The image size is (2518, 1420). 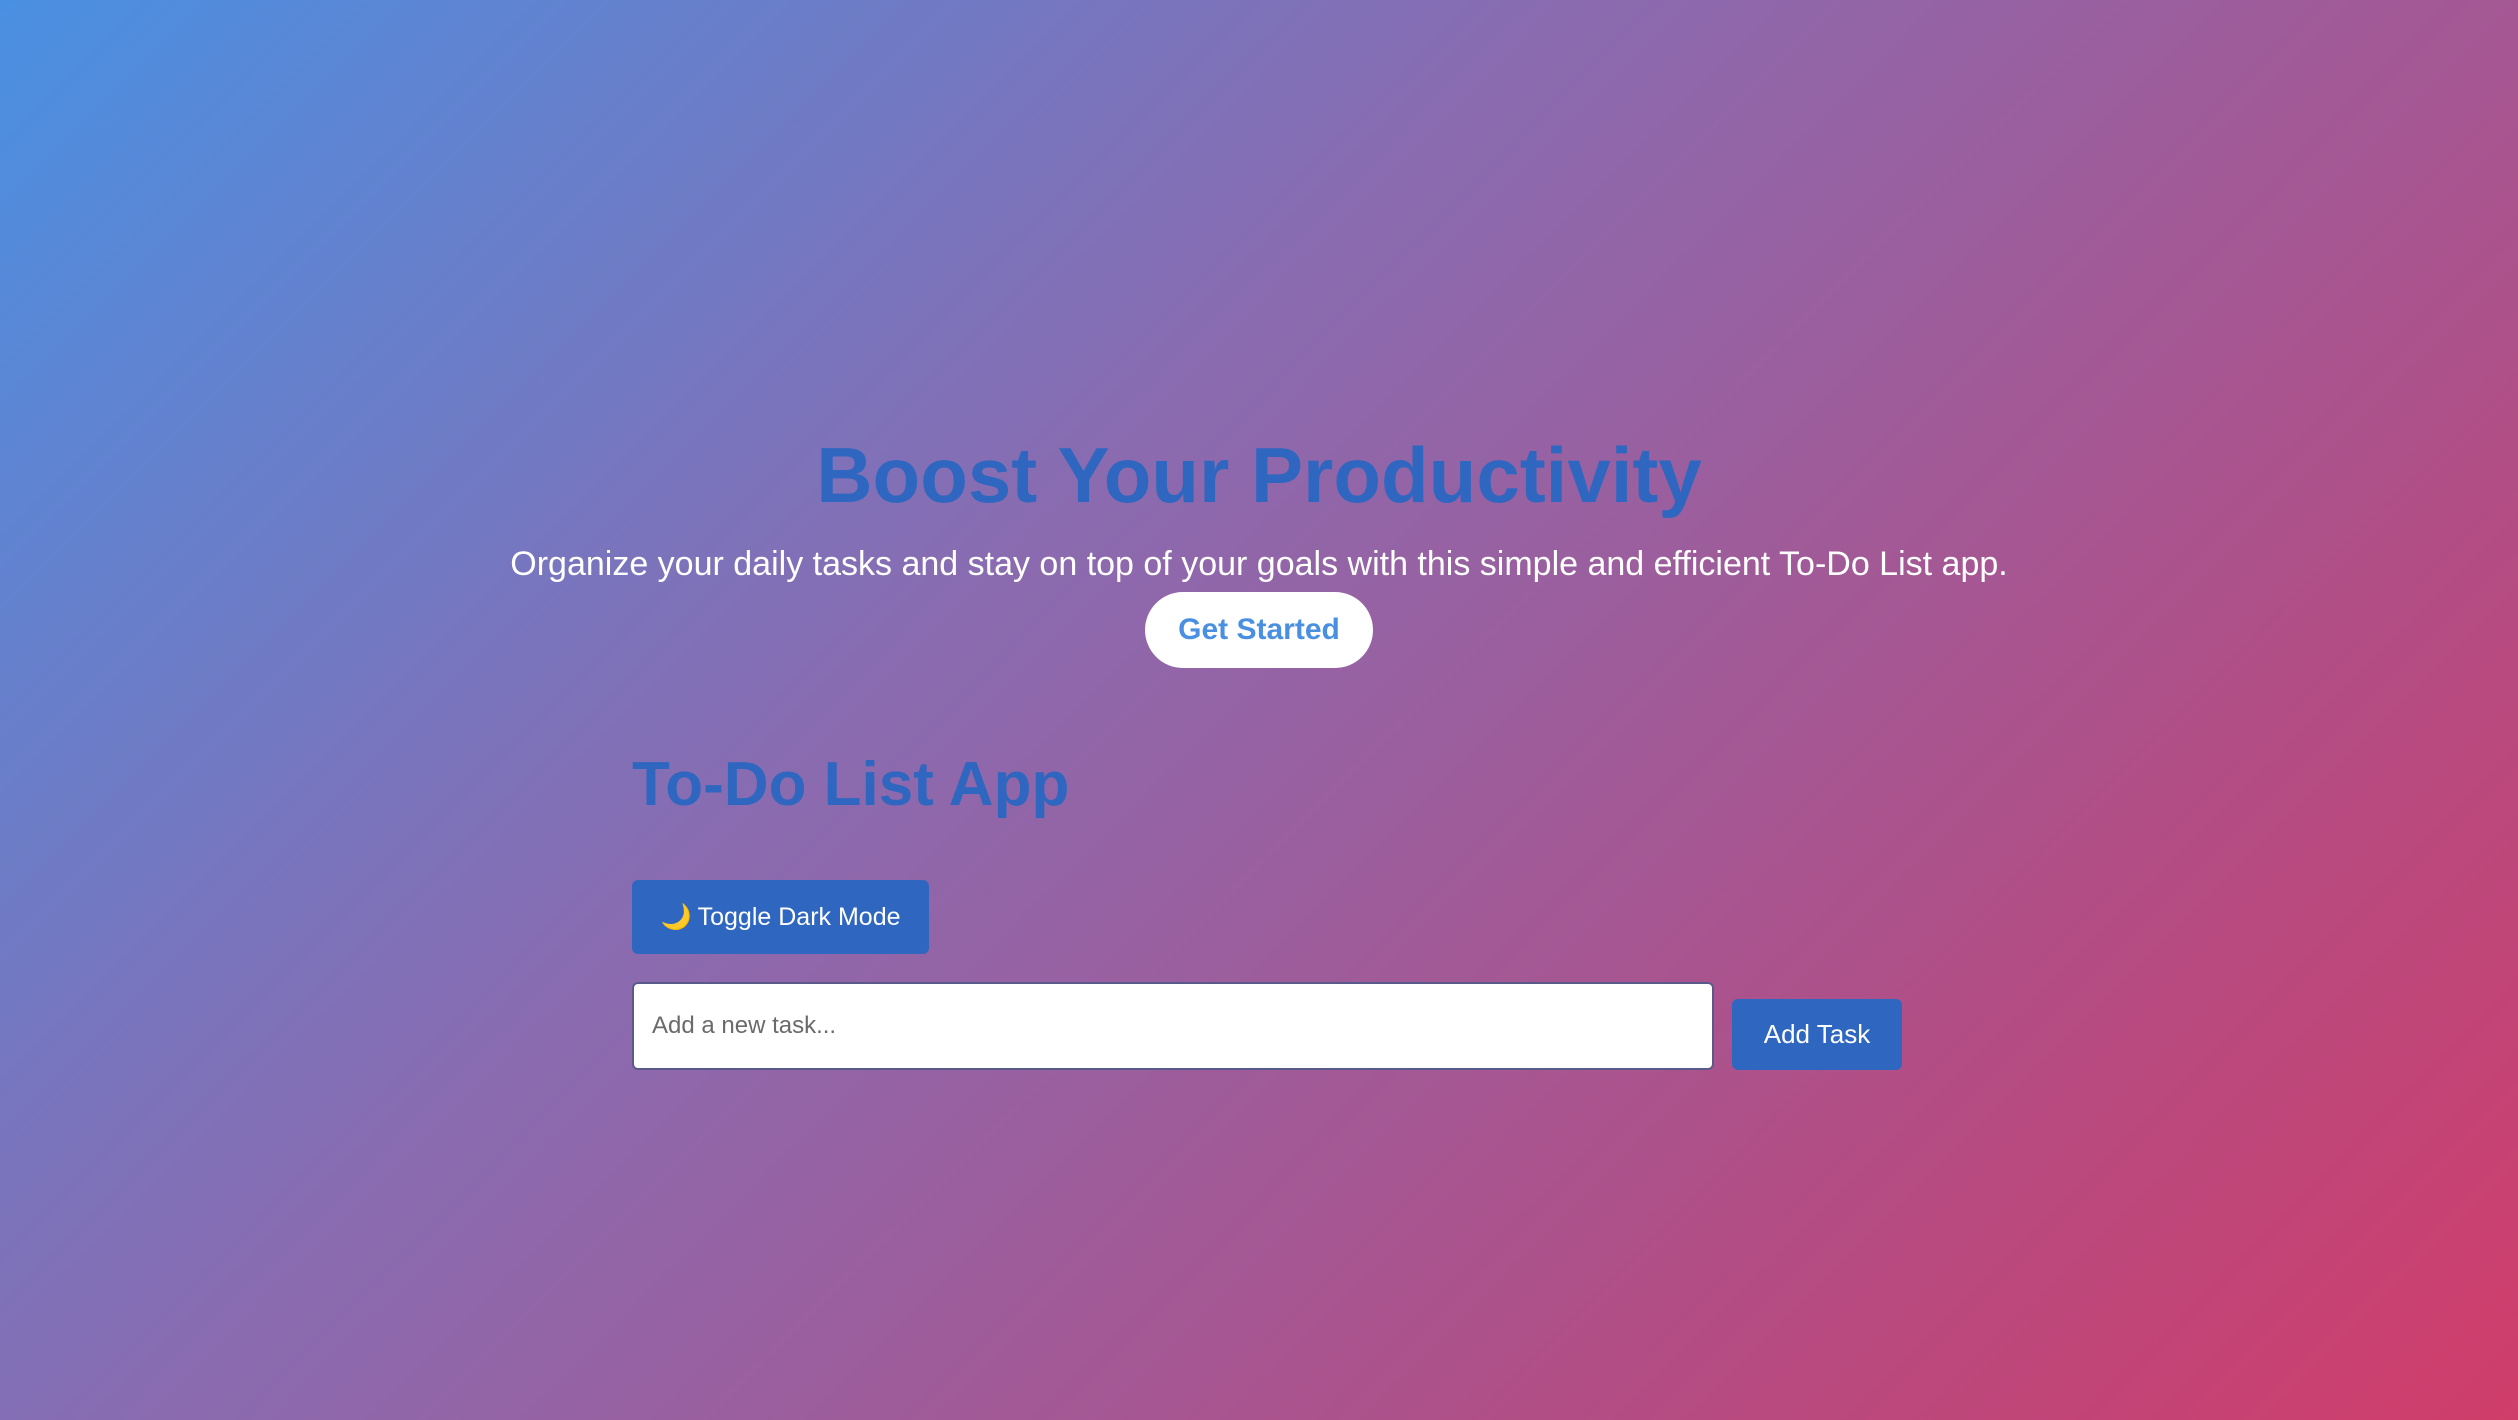 I want to click on add-task-button: Add Task, so click(x=1817, y=1034).